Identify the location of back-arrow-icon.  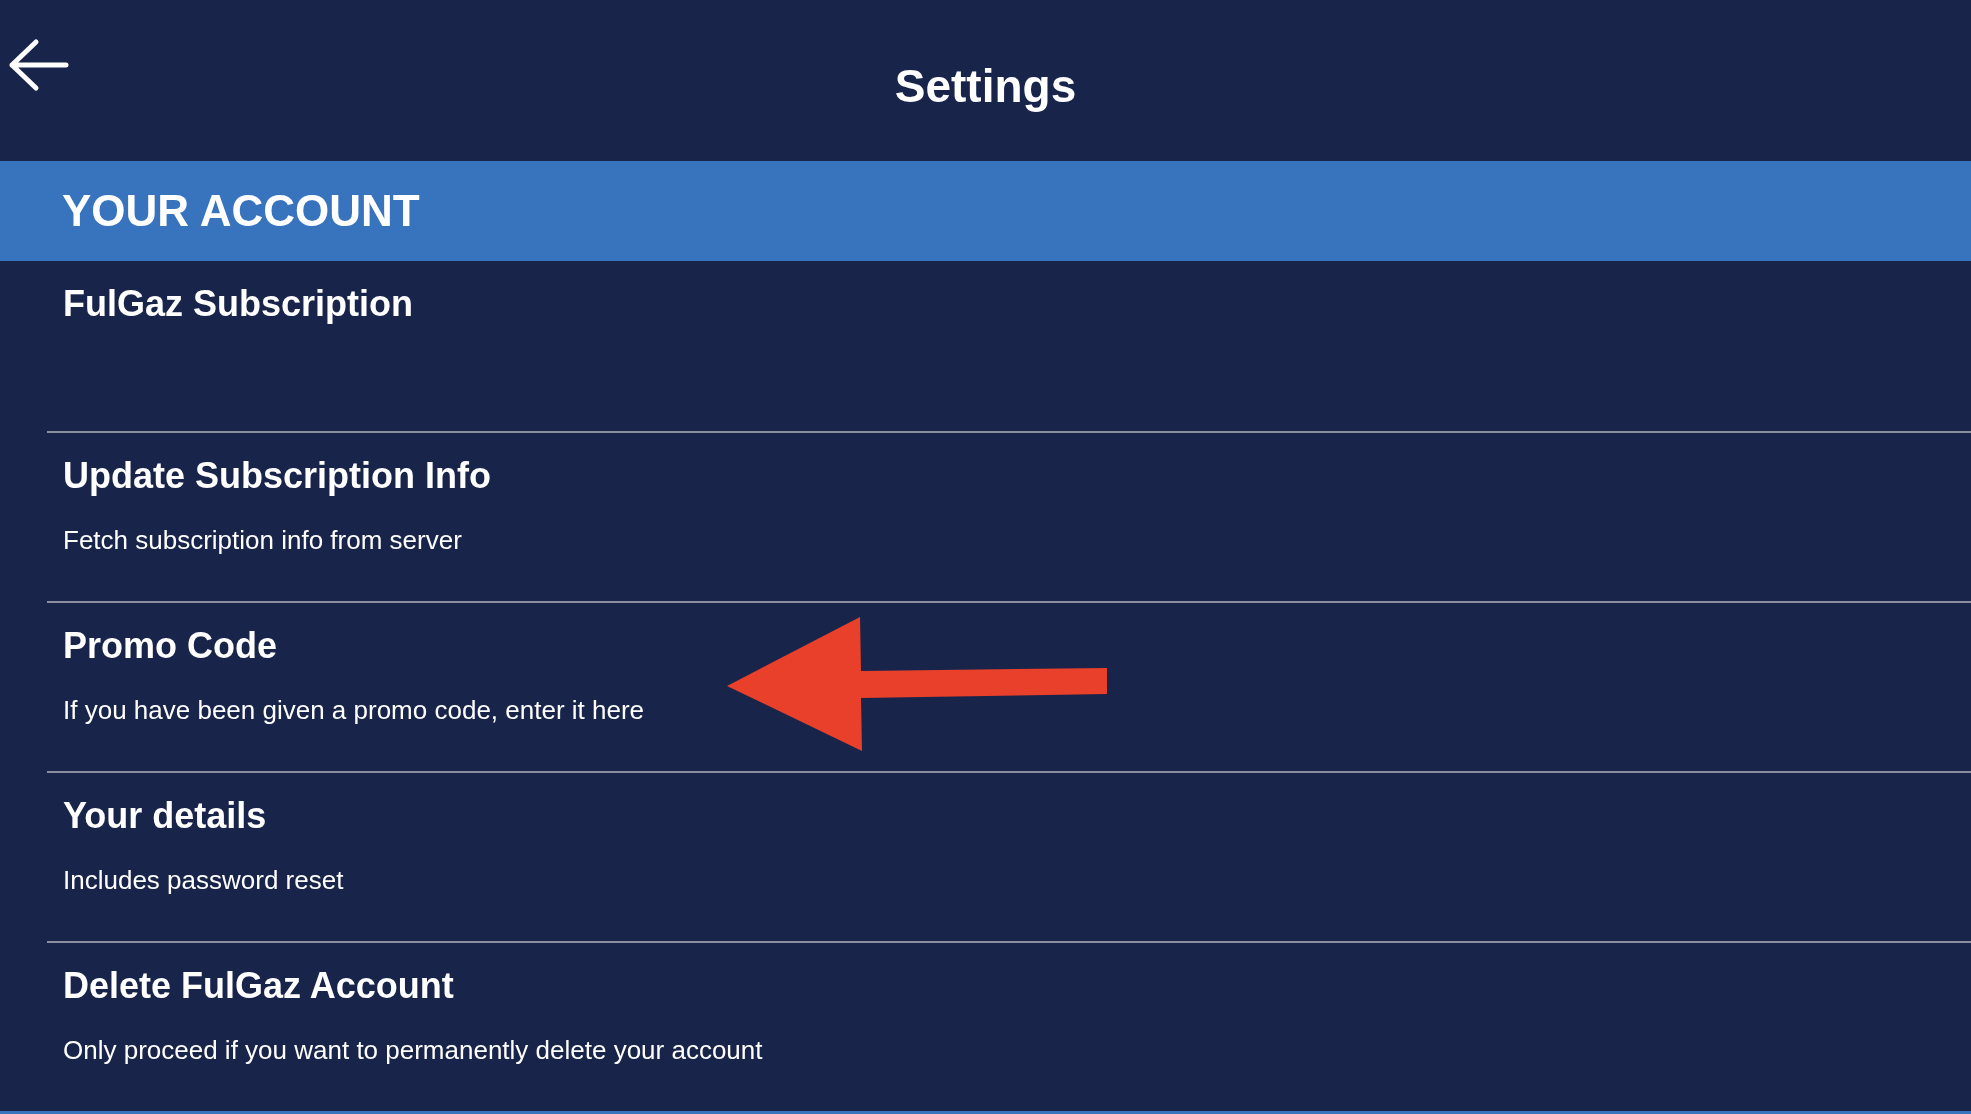
(39, 65).